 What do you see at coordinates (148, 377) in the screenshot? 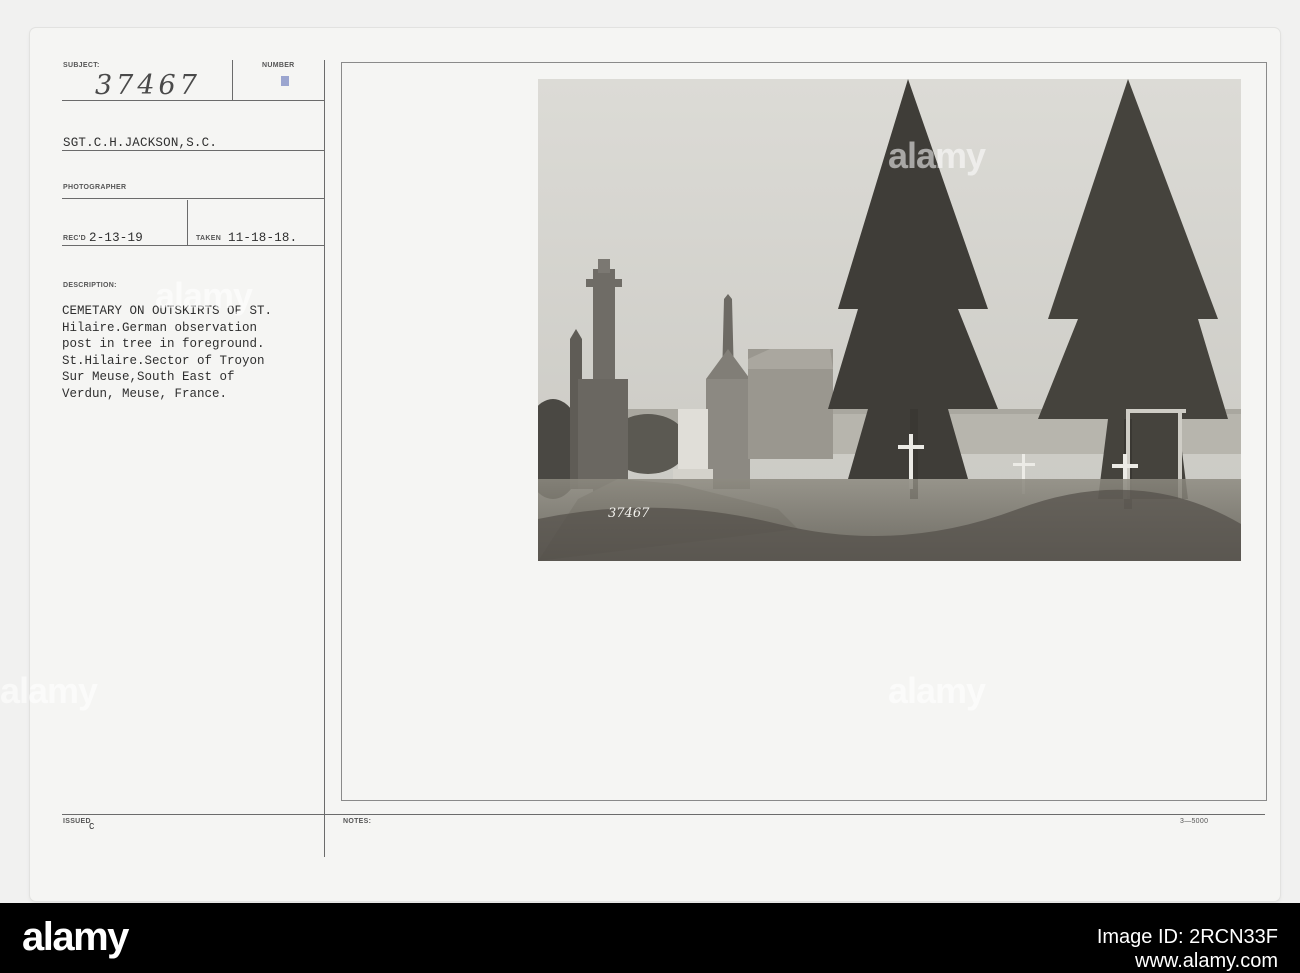
I see `description-line: Sur Meuse,South East of` at bounding box center [148, 377].